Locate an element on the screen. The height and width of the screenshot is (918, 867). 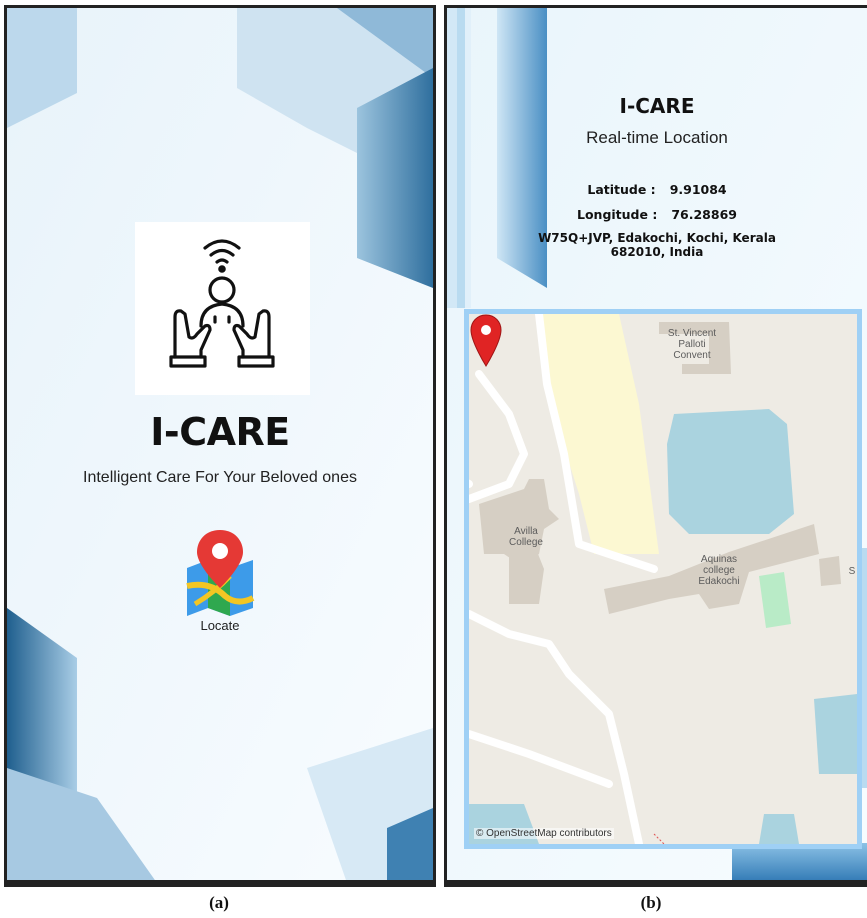
longitude-value: 76.28869 is located at coordinates (704, 214).